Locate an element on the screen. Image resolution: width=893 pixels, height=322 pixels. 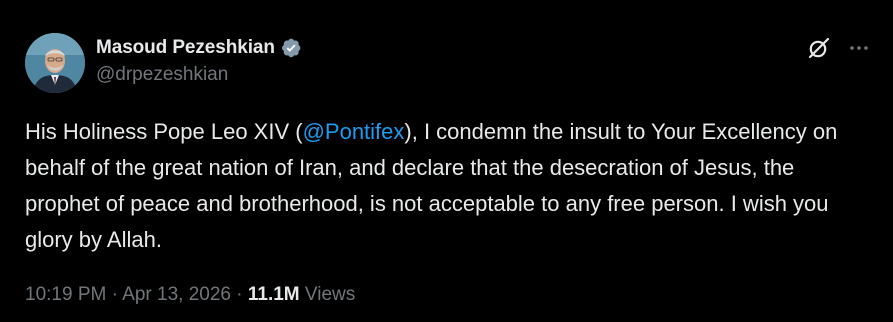
post-date: Apr 13, 2026 is located at coordinates (176, 294).